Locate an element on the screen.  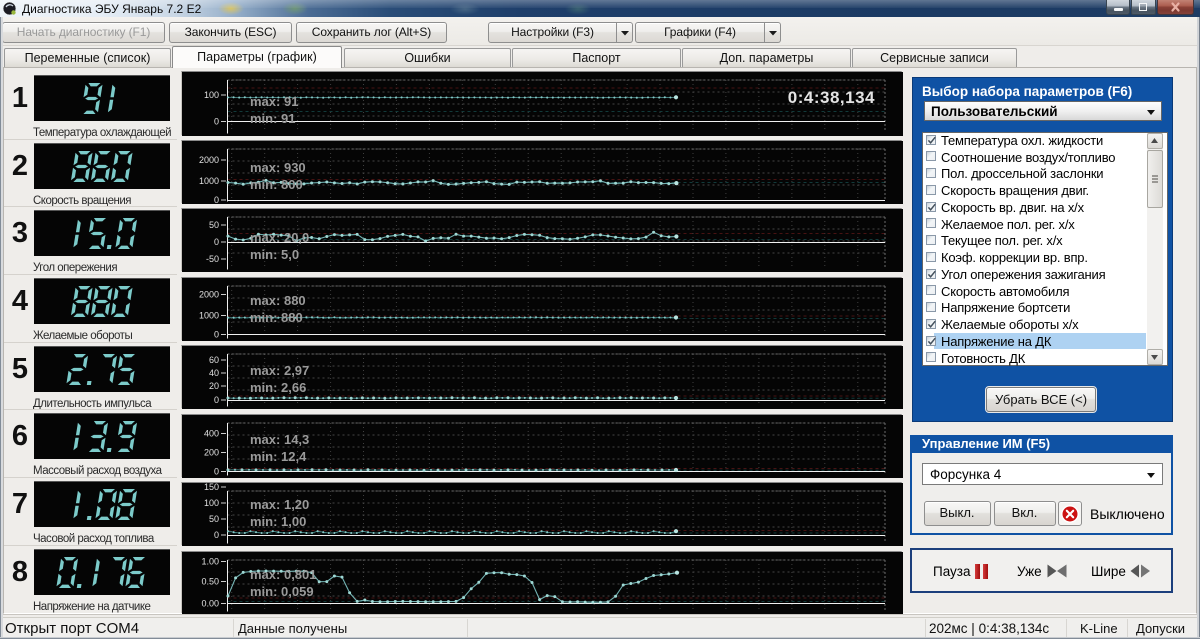
svg-text: max: 880 is located at coordinates (278, 300).